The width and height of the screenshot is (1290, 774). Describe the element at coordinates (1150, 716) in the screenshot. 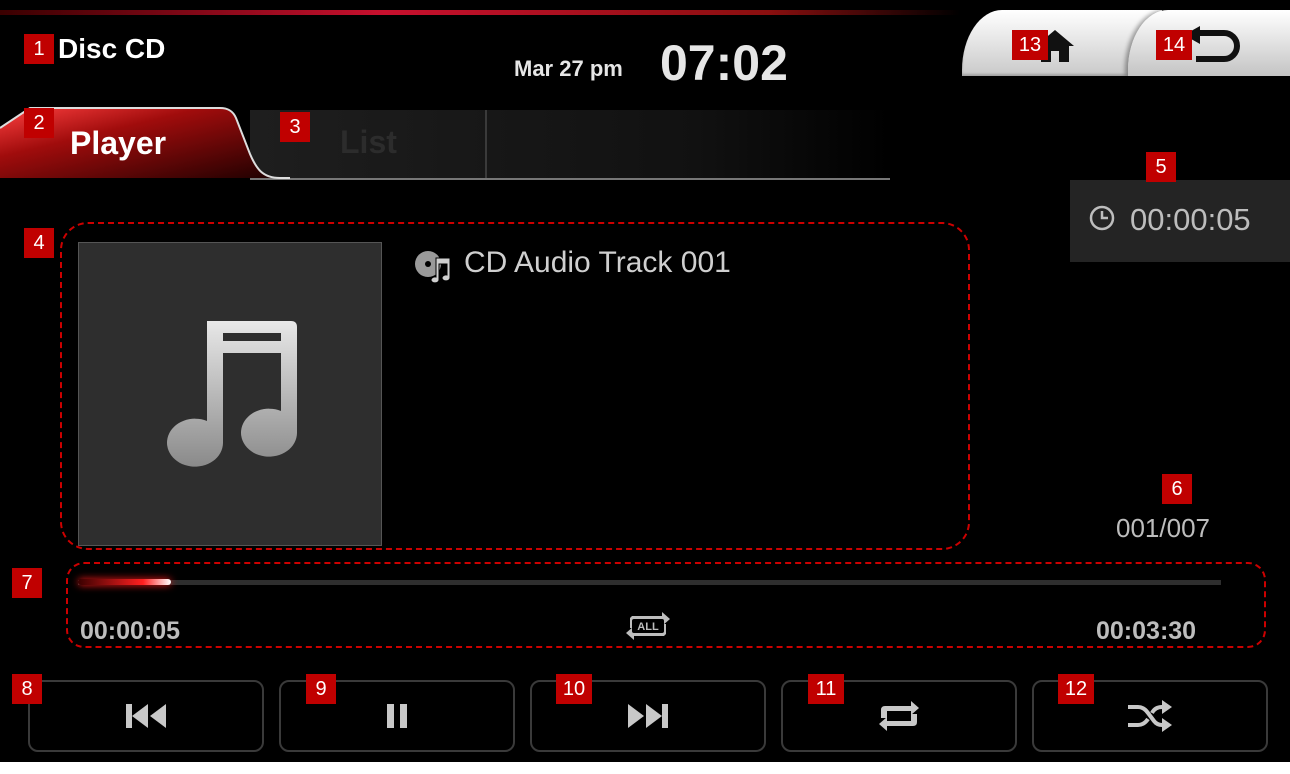

I see `shuffle-icon` at that location.